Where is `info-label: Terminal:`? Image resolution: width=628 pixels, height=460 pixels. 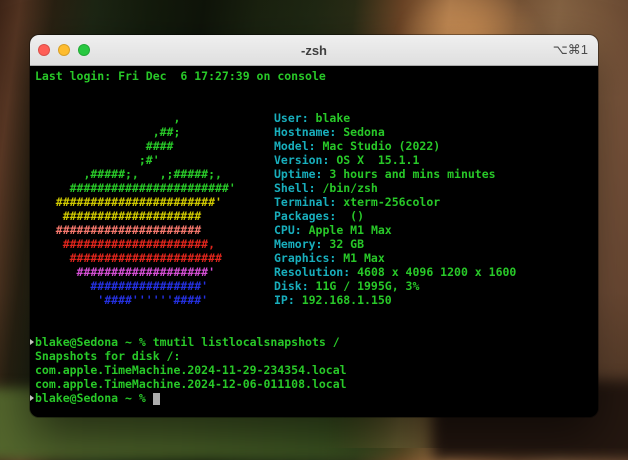
info-label: Terminal: is located at coordinates (305, 202).